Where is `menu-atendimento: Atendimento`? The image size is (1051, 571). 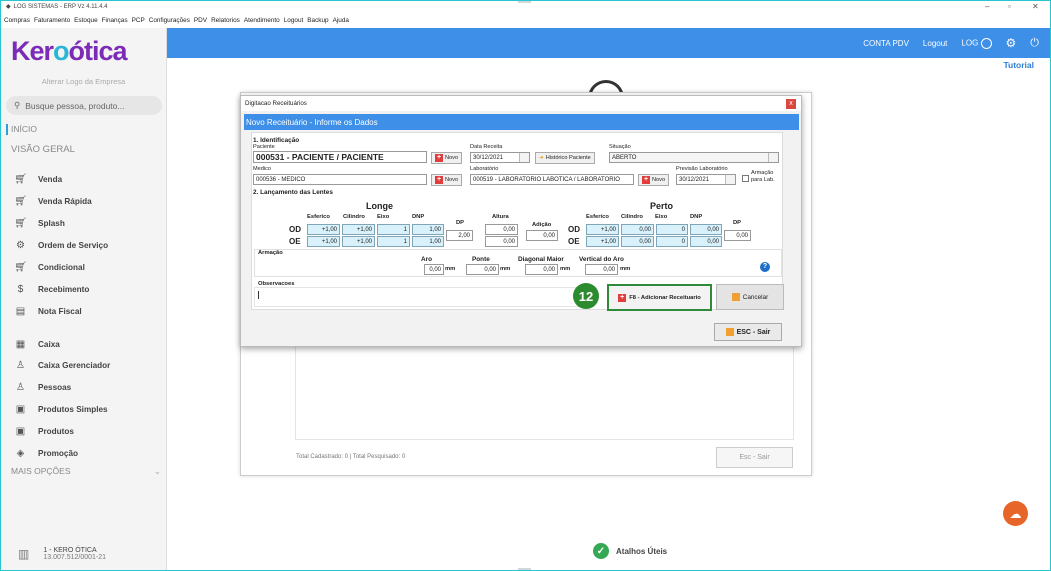 menu-atendimento: Atendimento is located at coordinates (262, 20).